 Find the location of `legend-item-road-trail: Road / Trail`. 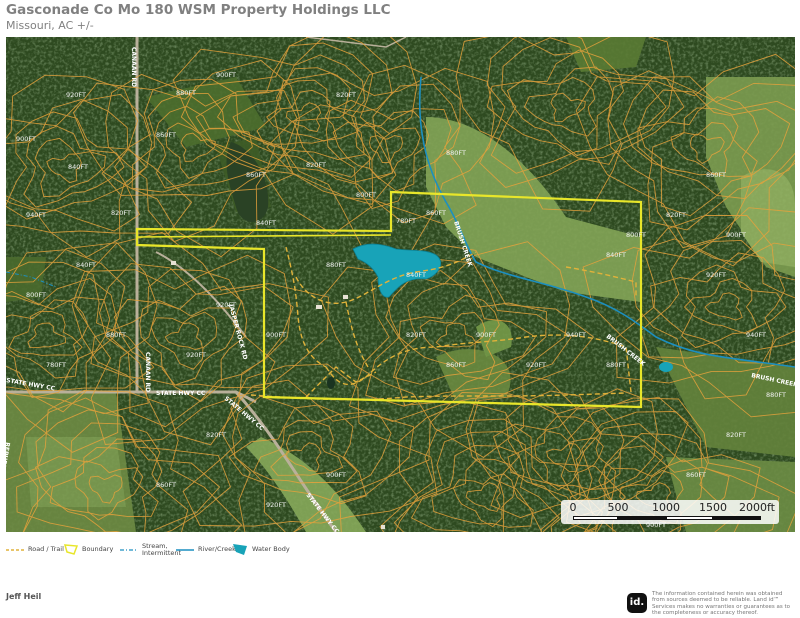

legend-item-road-trail: Road / Trail is located at coordinates (35, 549).